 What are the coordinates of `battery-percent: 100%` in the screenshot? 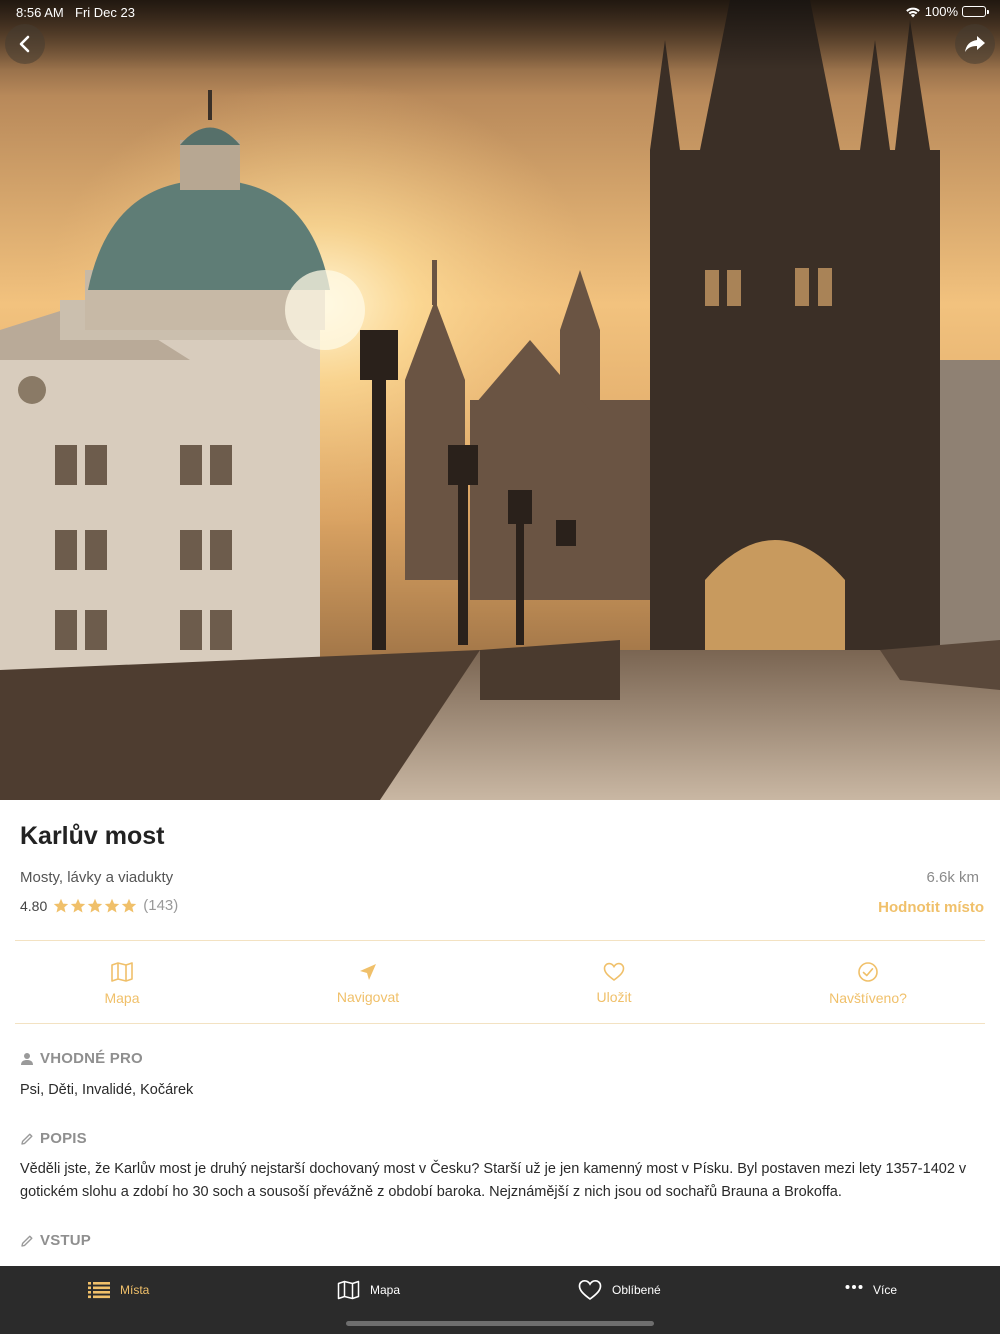 It's located at (941, 11).